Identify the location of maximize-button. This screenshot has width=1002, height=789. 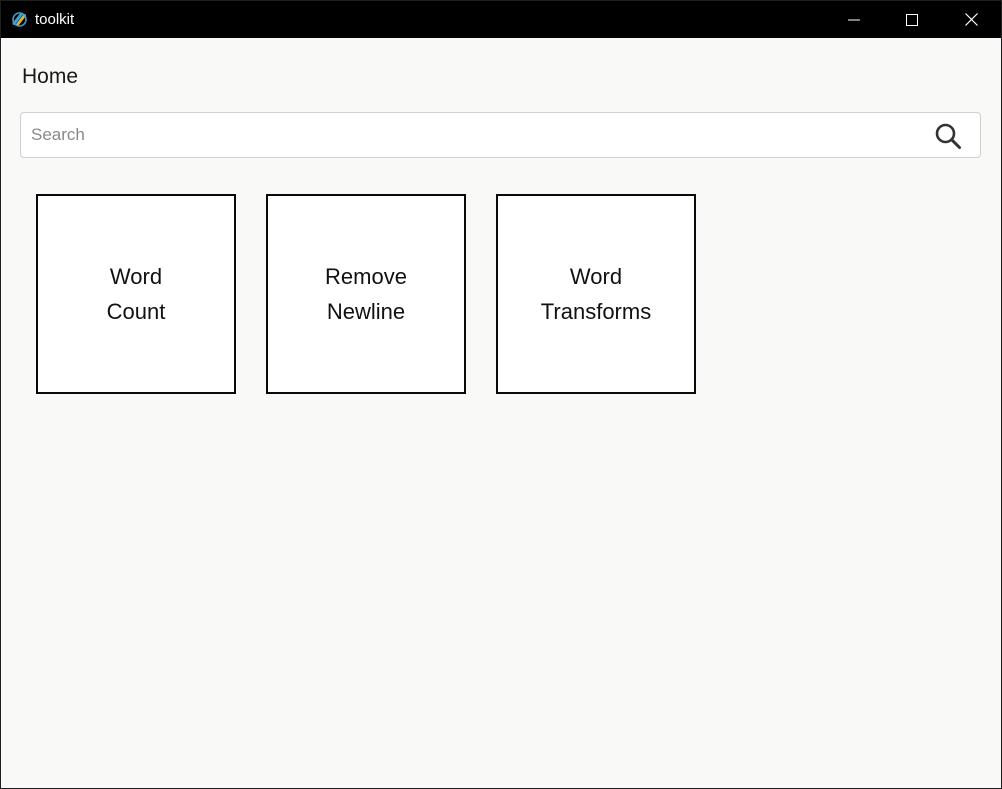
(912, 19).